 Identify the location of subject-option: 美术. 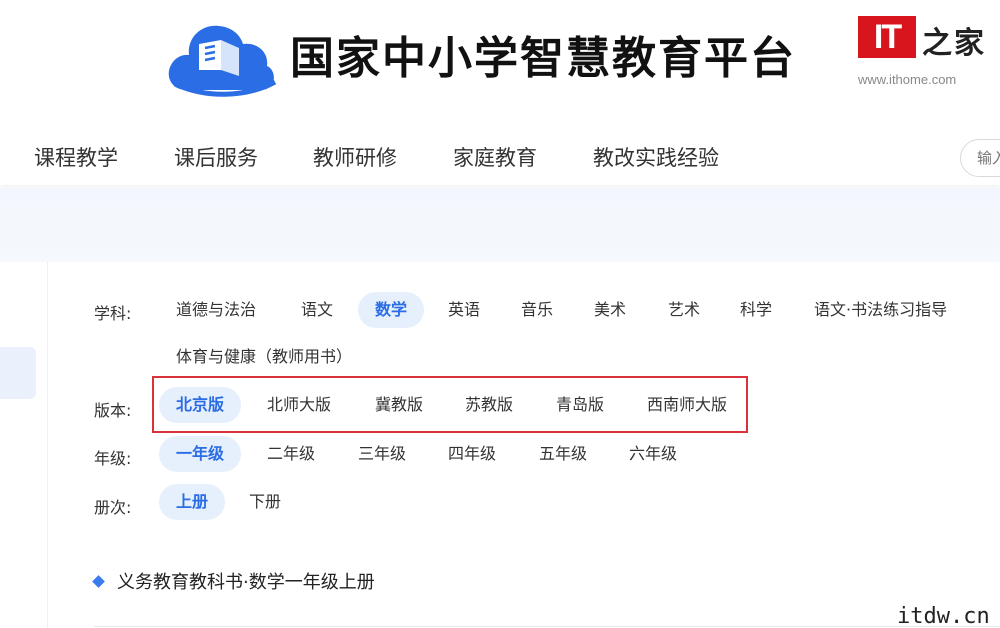
(610, 310).